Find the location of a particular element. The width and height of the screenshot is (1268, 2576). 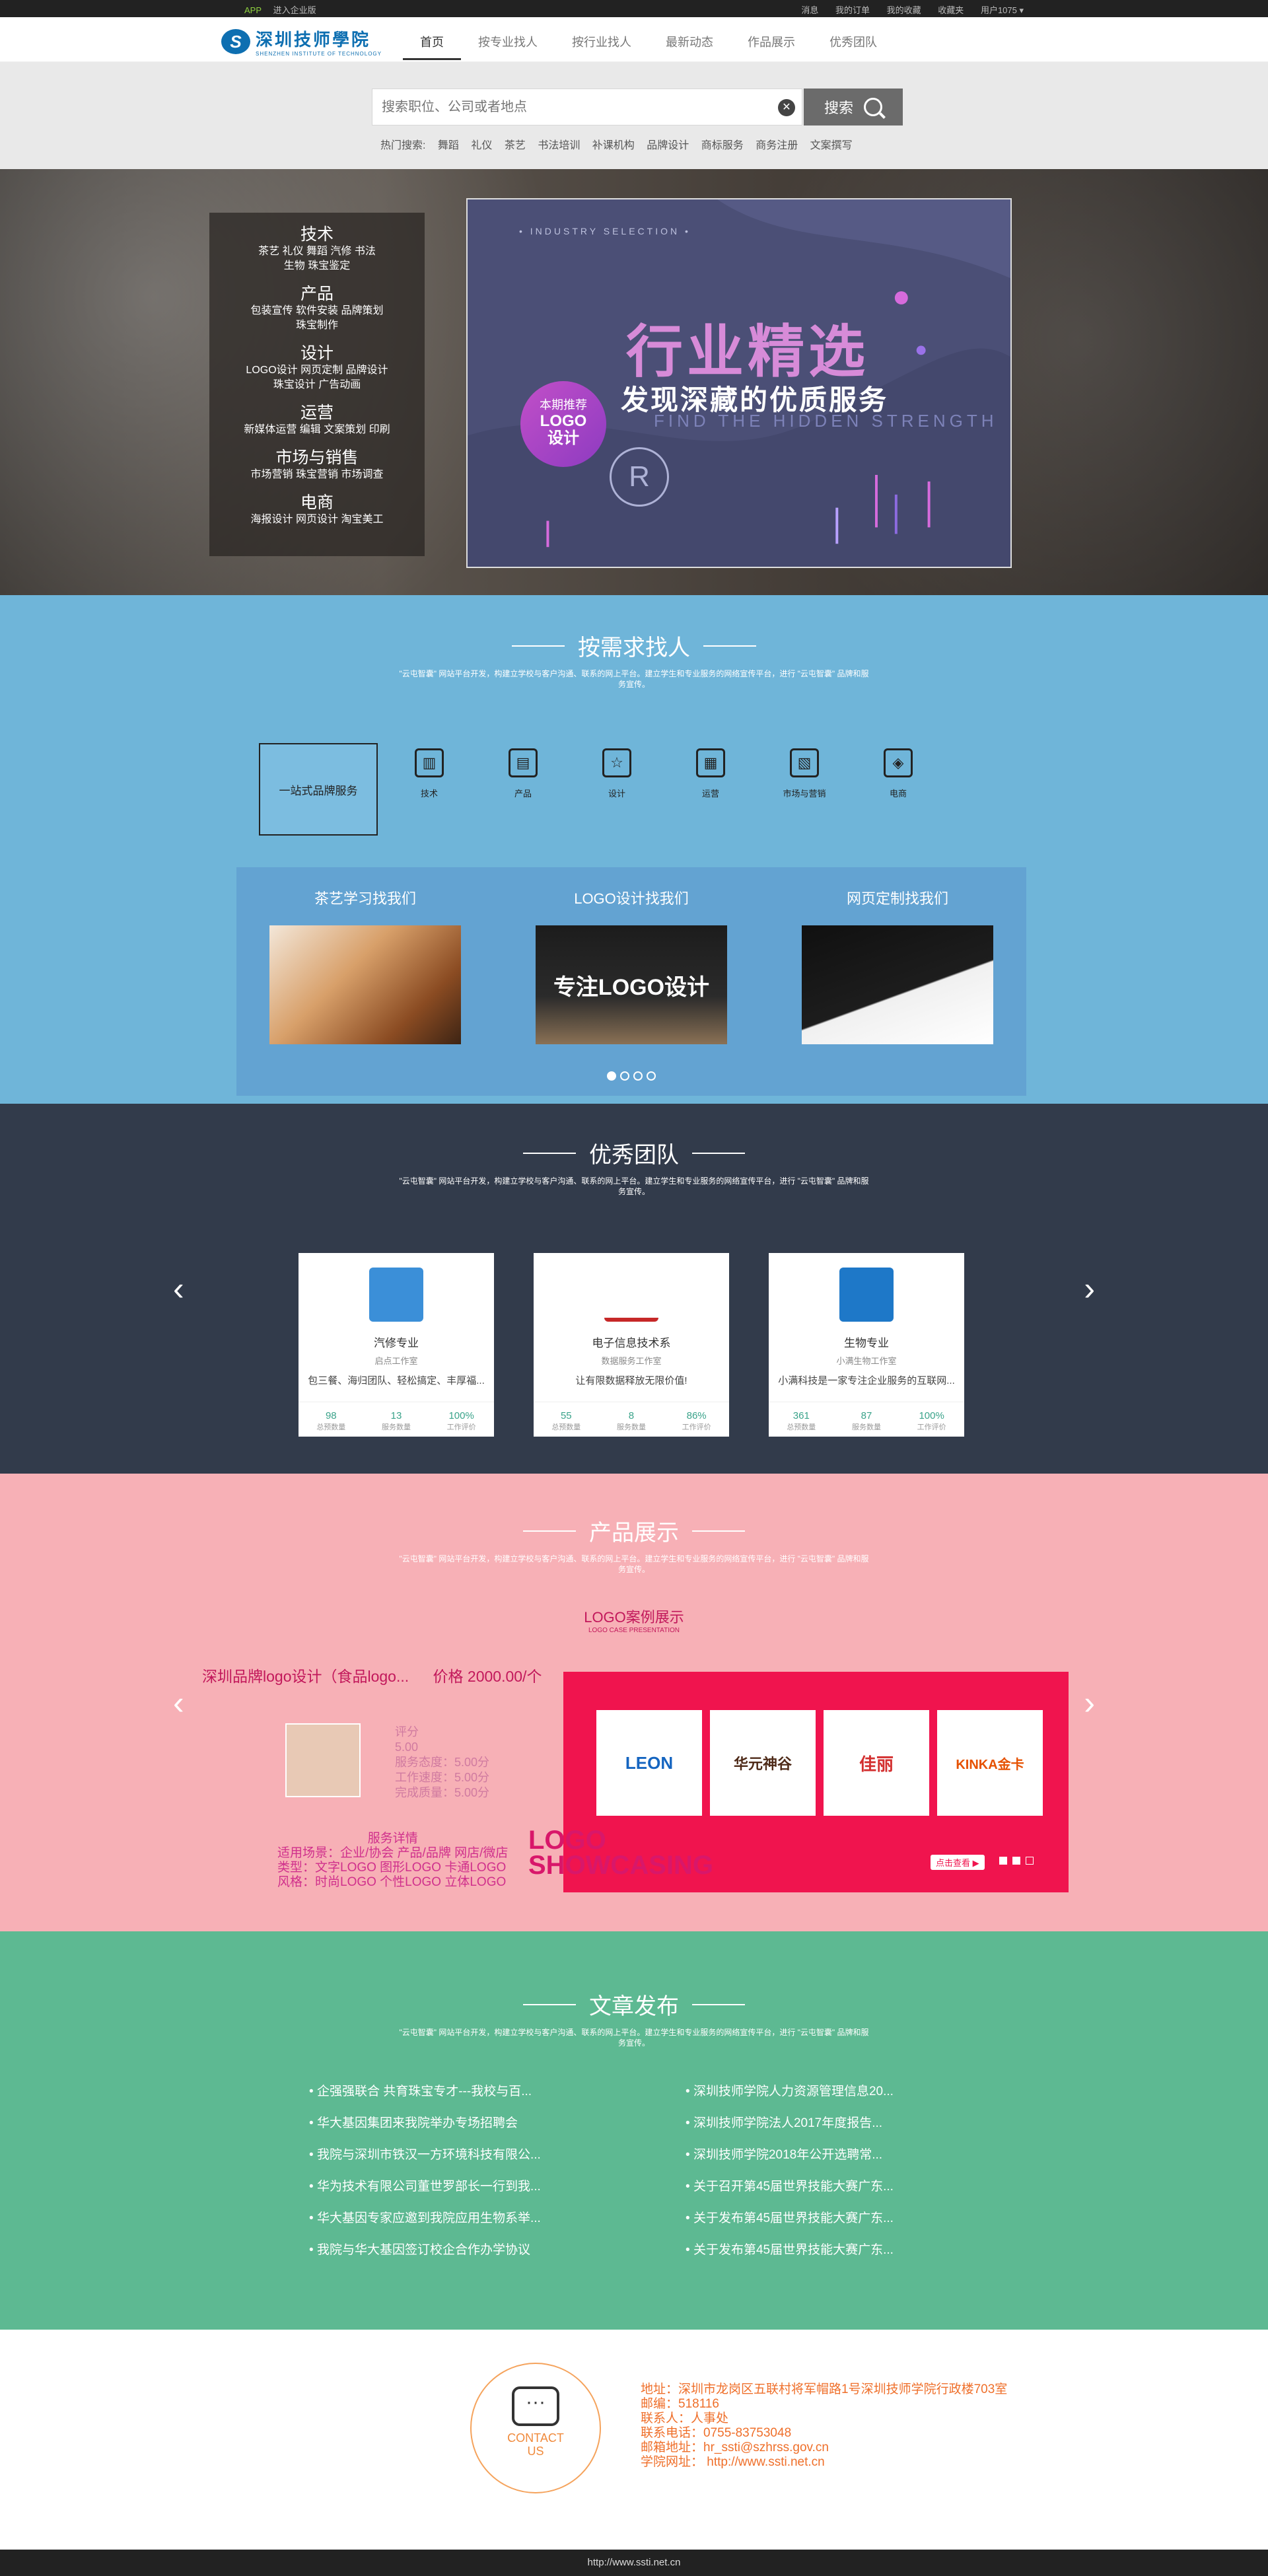

nav-news: 最新动态 is located at coordinates (689, 43).